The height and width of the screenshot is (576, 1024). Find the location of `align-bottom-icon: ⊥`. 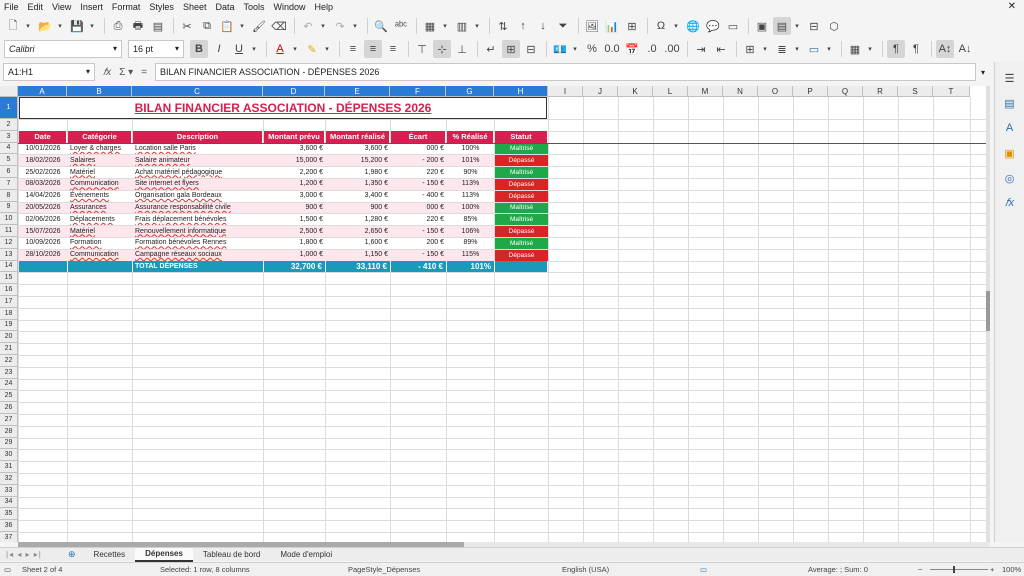

align-bottom-icon: ⊥ is located at coordinates (462, 49).